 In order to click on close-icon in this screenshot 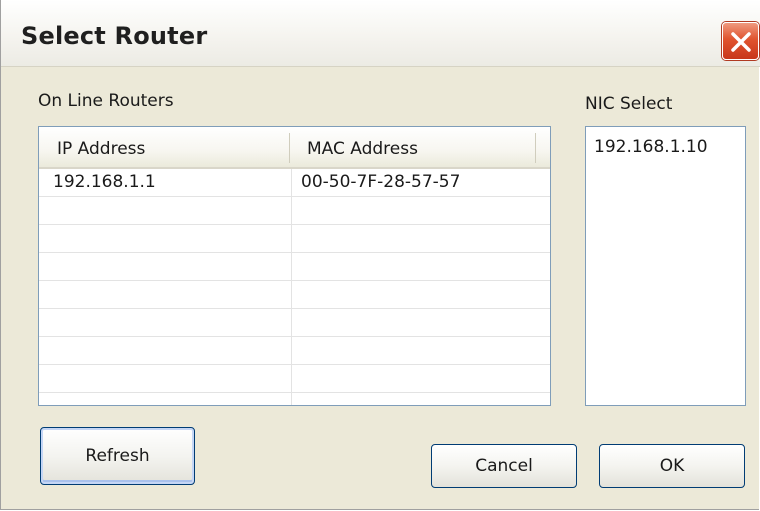, I will do `click(741, 42)`.